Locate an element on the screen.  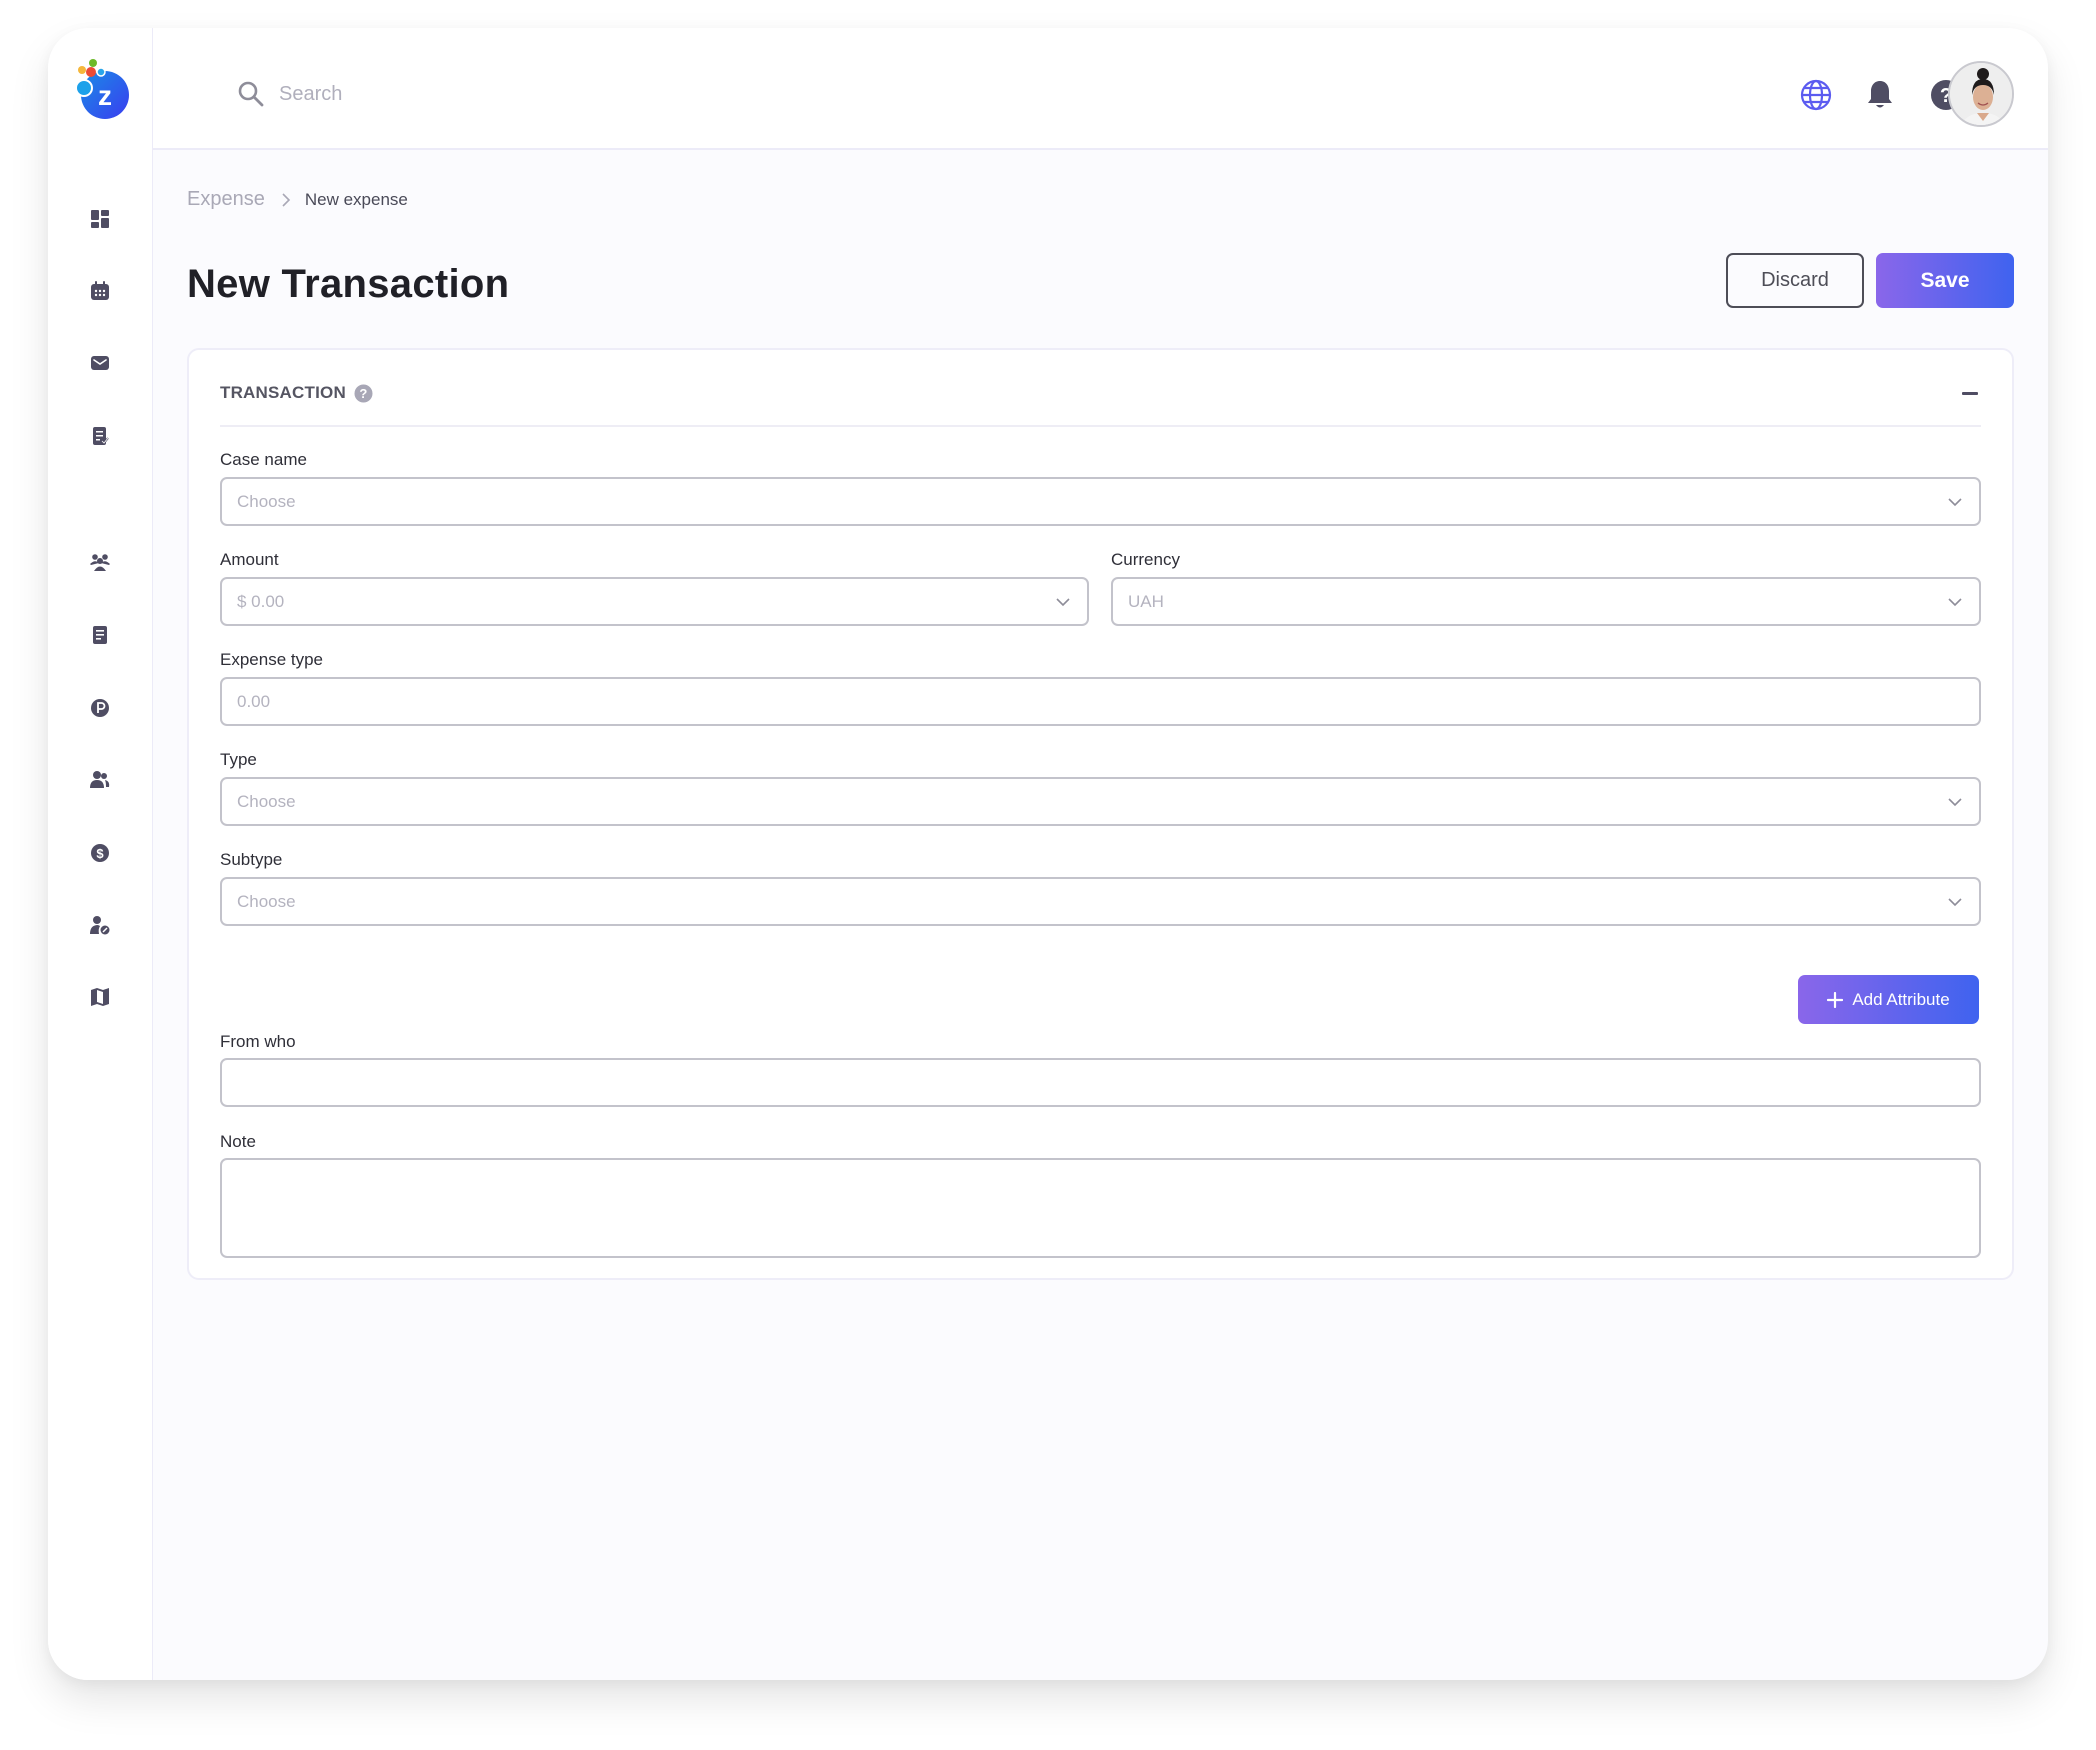
app-logo: z is located at coordinates (101, 89).